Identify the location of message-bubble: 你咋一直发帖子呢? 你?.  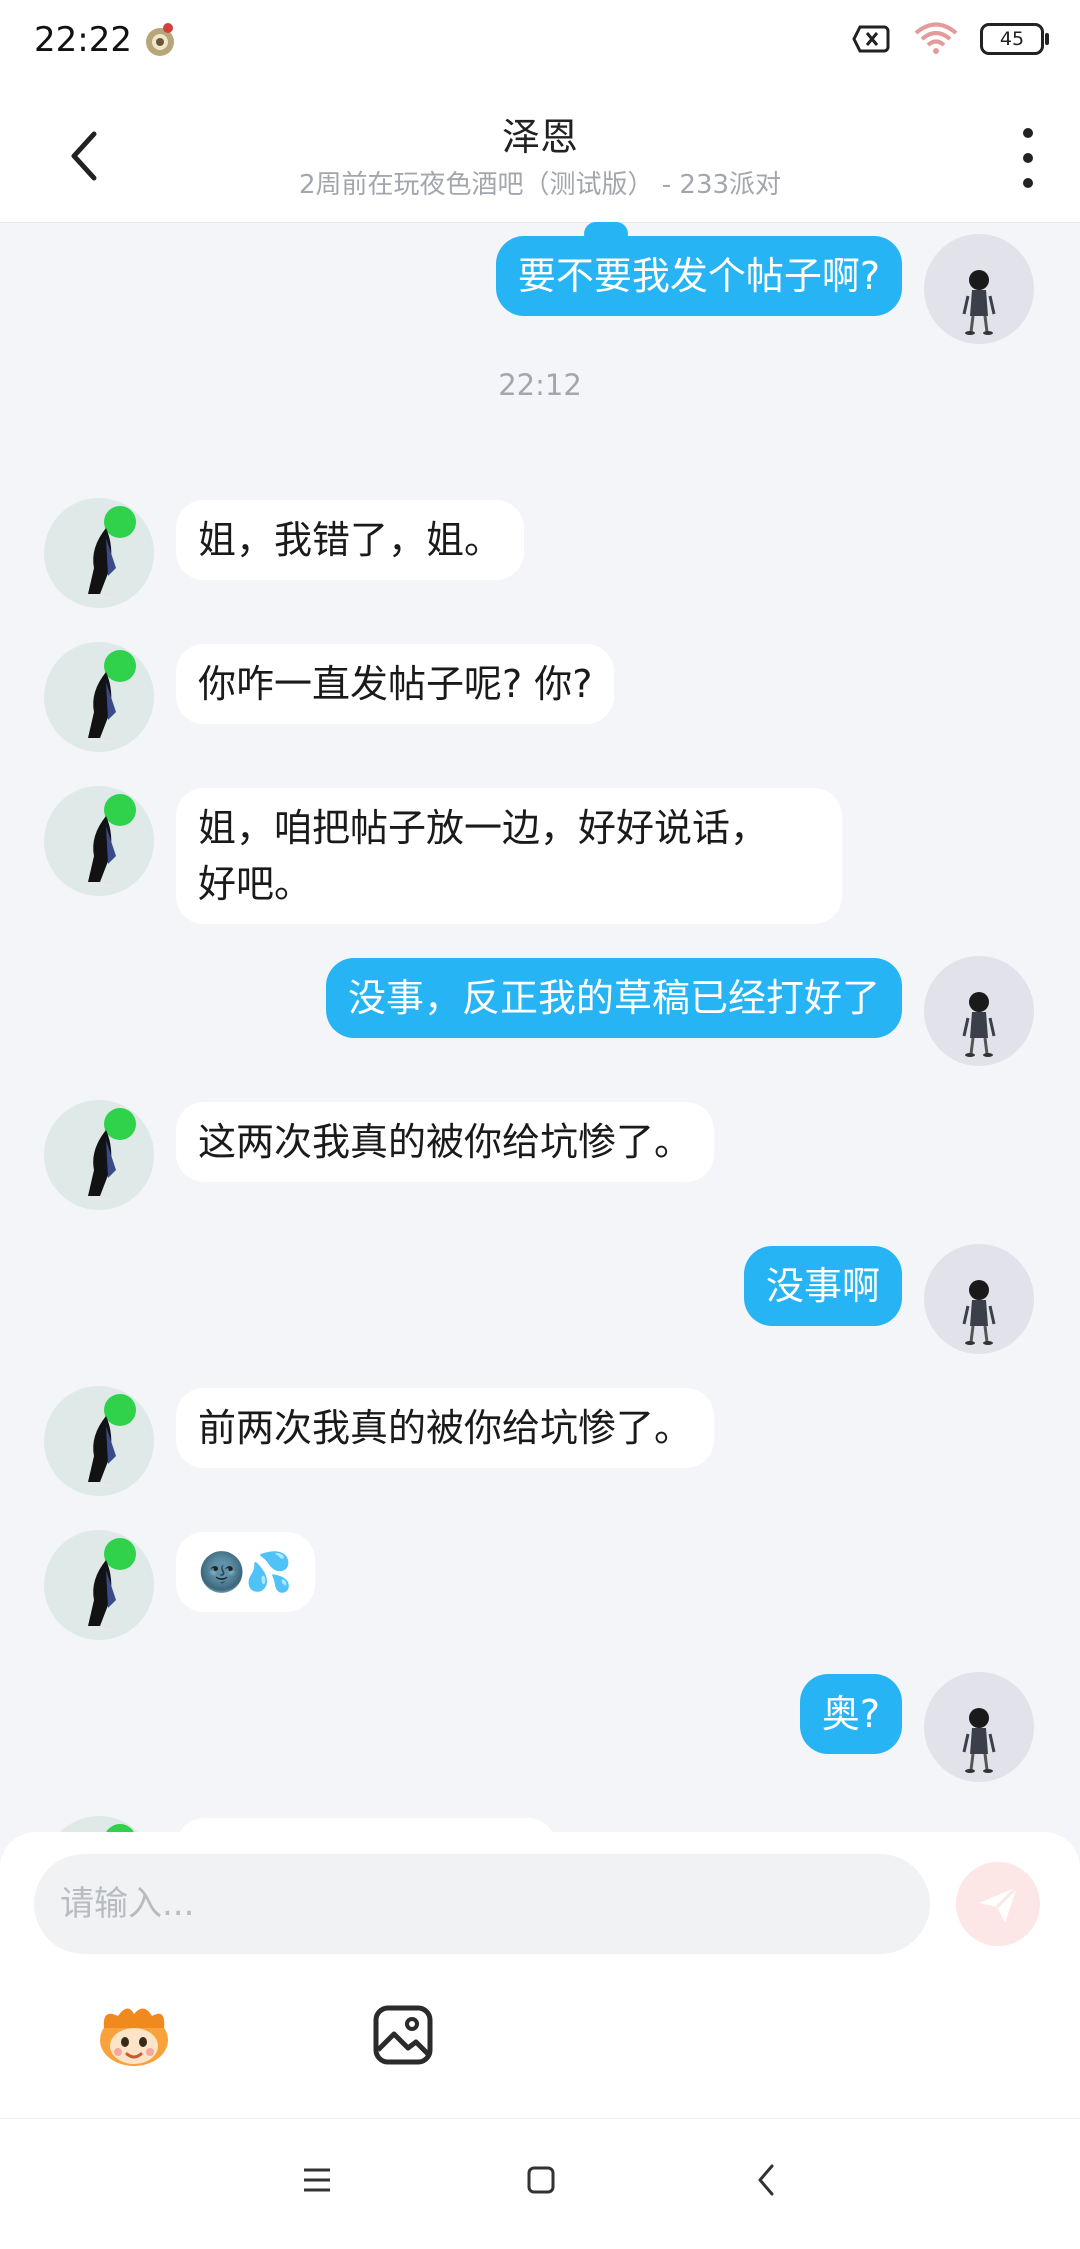
(395, 684).